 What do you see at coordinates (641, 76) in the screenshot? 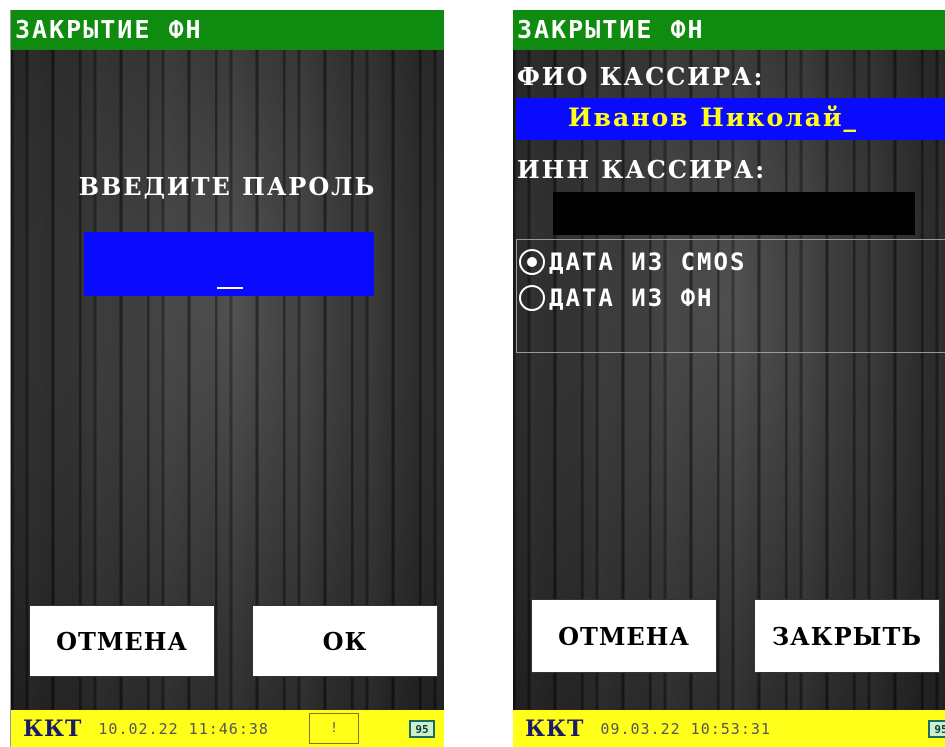
I see `cashier-name-label: ФИО КАССИРА:` at bounding box center [641, 76].